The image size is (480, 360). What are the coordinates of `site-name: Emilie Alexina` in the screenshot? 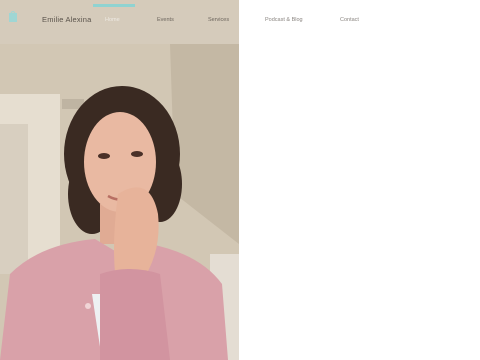 It's located at (67, 19).